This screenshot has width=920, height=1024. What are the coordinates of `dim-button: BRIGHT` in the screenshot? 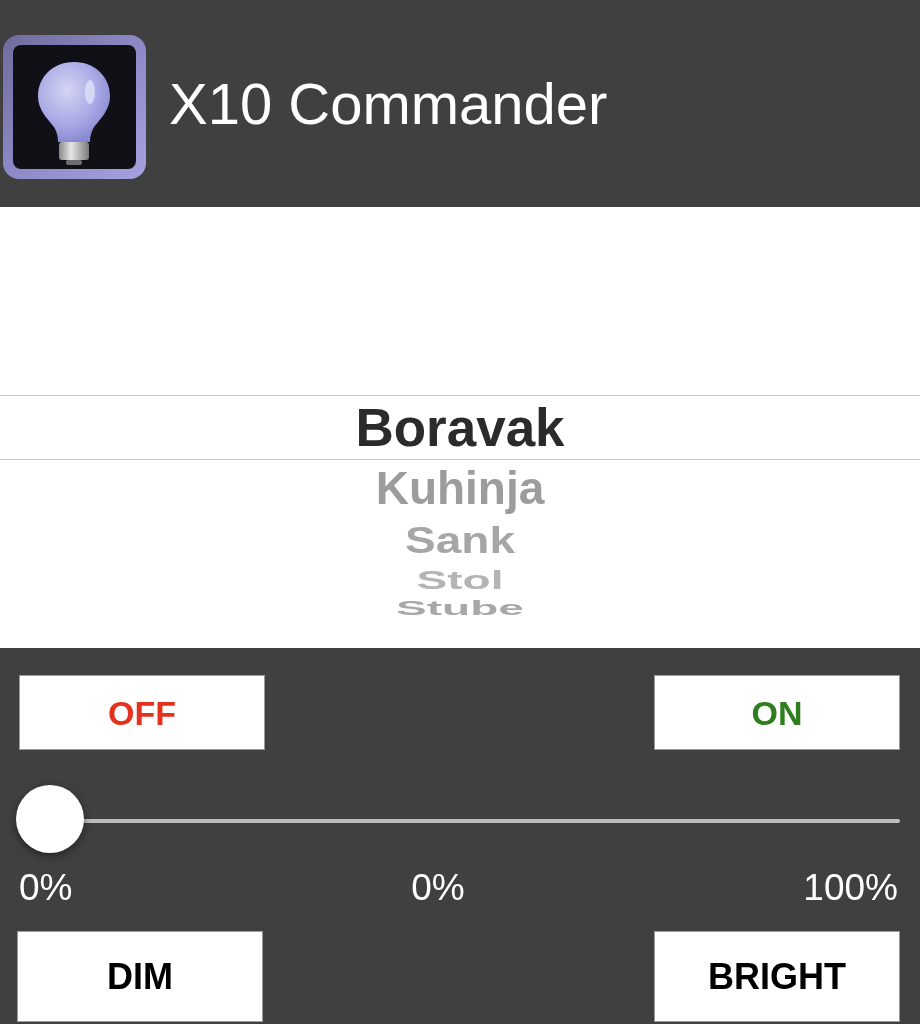 It's located at (777, 976).